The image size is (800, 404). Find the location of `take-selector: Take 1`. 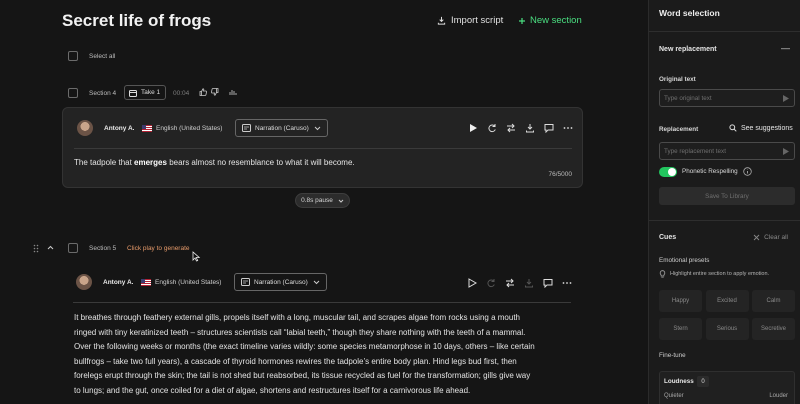

take-selector: Take 1 is located at coordinates (145, 92).